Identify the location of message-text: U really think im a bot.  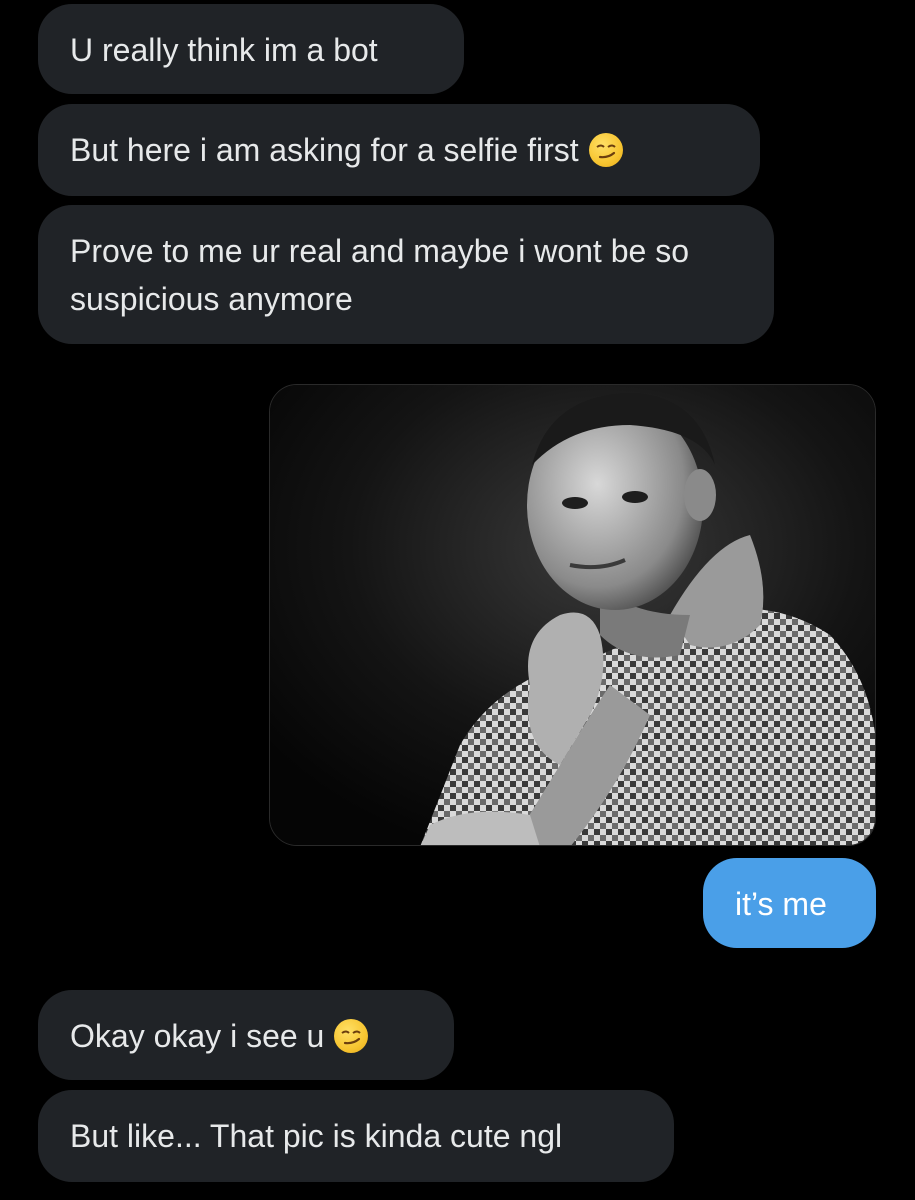
(224, 50).